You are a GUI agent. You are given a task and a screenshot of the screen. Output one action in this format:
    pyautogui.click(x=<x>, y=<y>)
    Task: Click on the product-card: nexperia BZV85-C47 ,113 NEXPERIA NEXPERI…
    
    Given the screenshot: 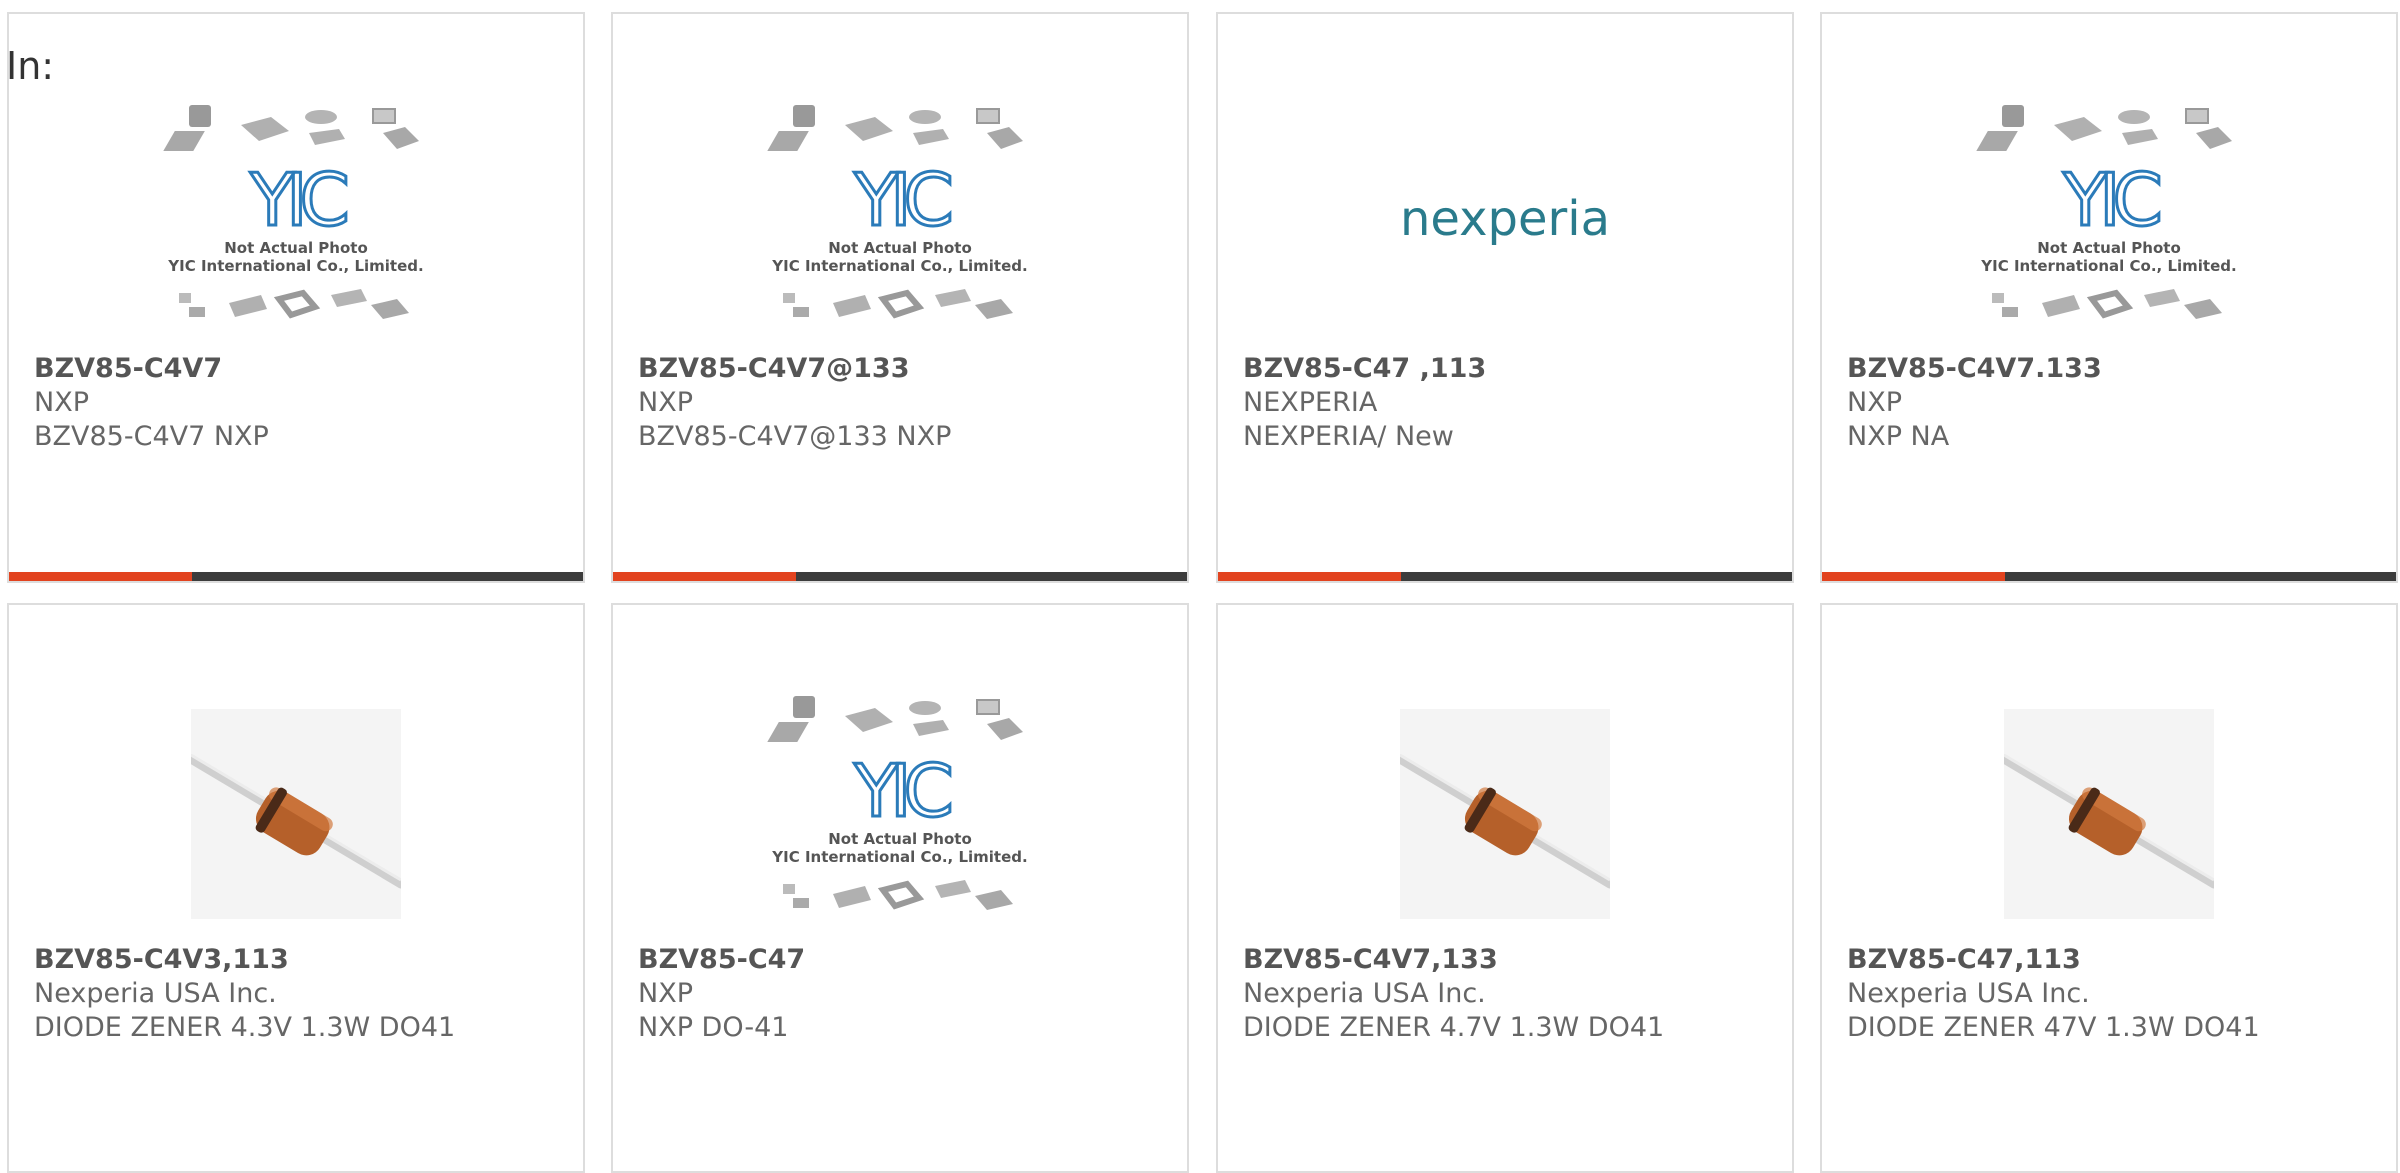 What is the action you would take?
    pyautogui.click(x=1505, y=297)
    